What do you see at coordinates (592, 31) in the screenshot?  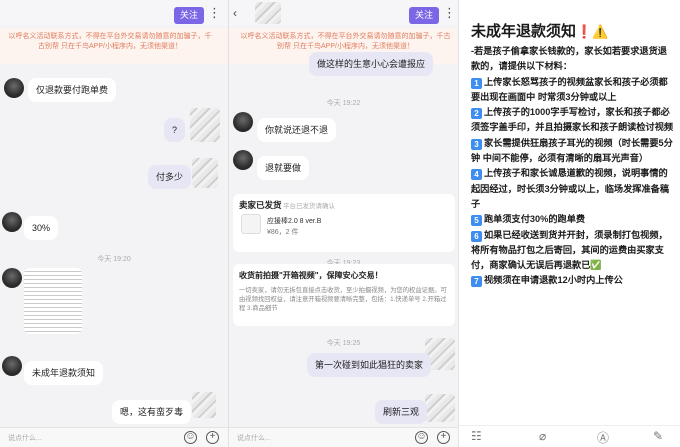 I see `warning-emoji-icon: ❗⚠️` at bounding box center [592, 31].